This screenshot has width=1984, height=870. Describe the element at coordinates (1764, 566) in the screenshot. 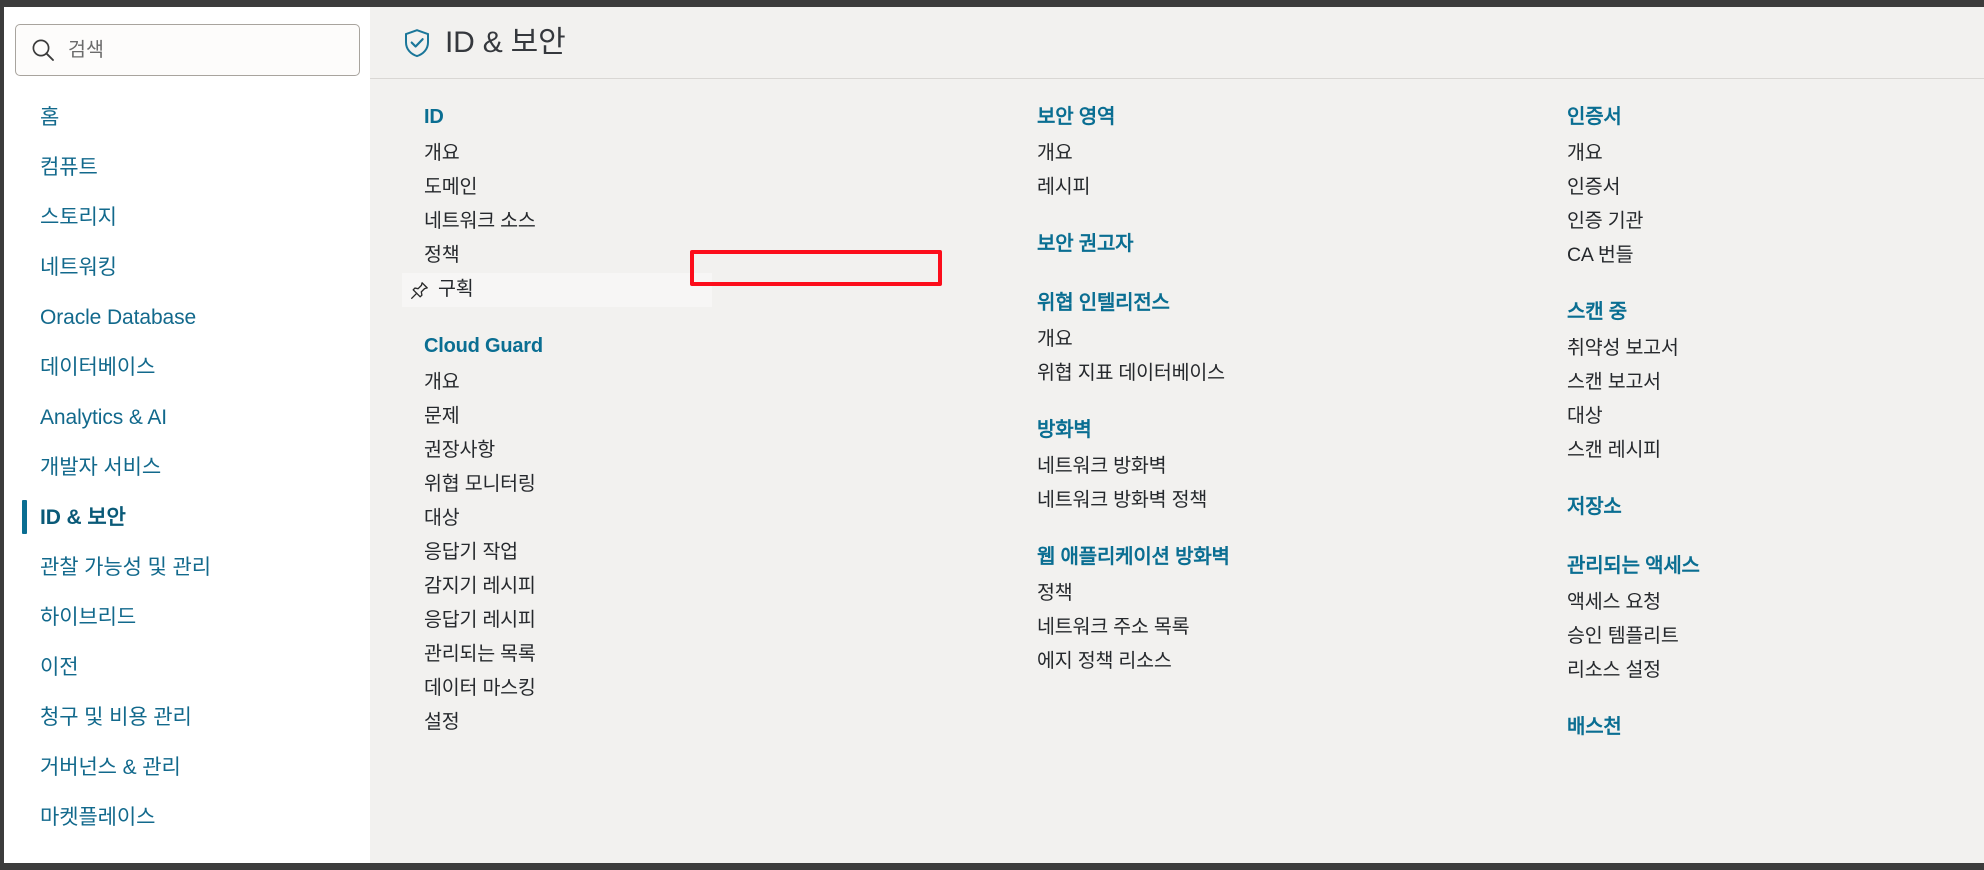

I see `menu-group-title: 관리되는 액세스` at that location.